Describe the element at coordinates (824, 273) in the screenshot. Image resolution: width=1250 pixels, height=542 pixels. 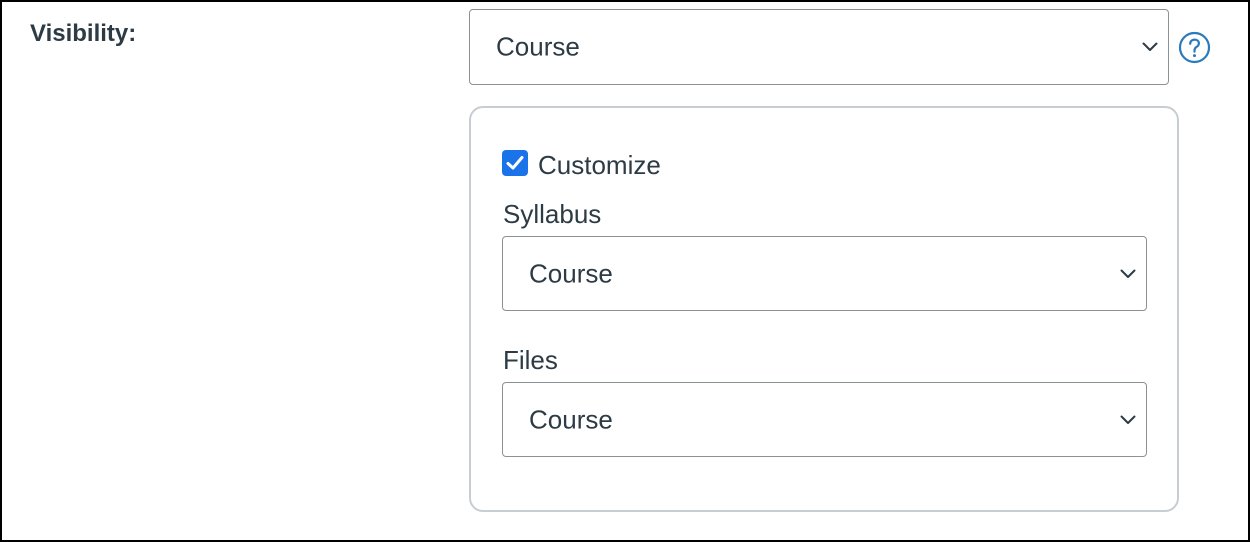
I see `syllabus-select: Course` at that location.